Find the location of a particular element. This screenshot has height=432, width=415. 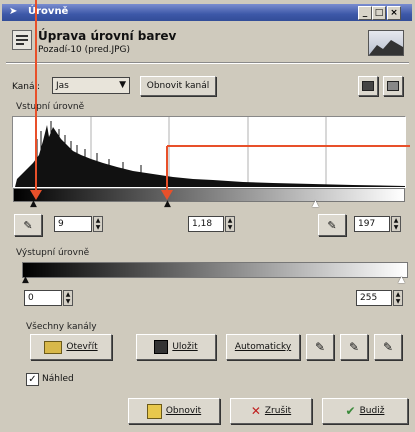

input-low-field: 9 is located at coordinates (73, 224).